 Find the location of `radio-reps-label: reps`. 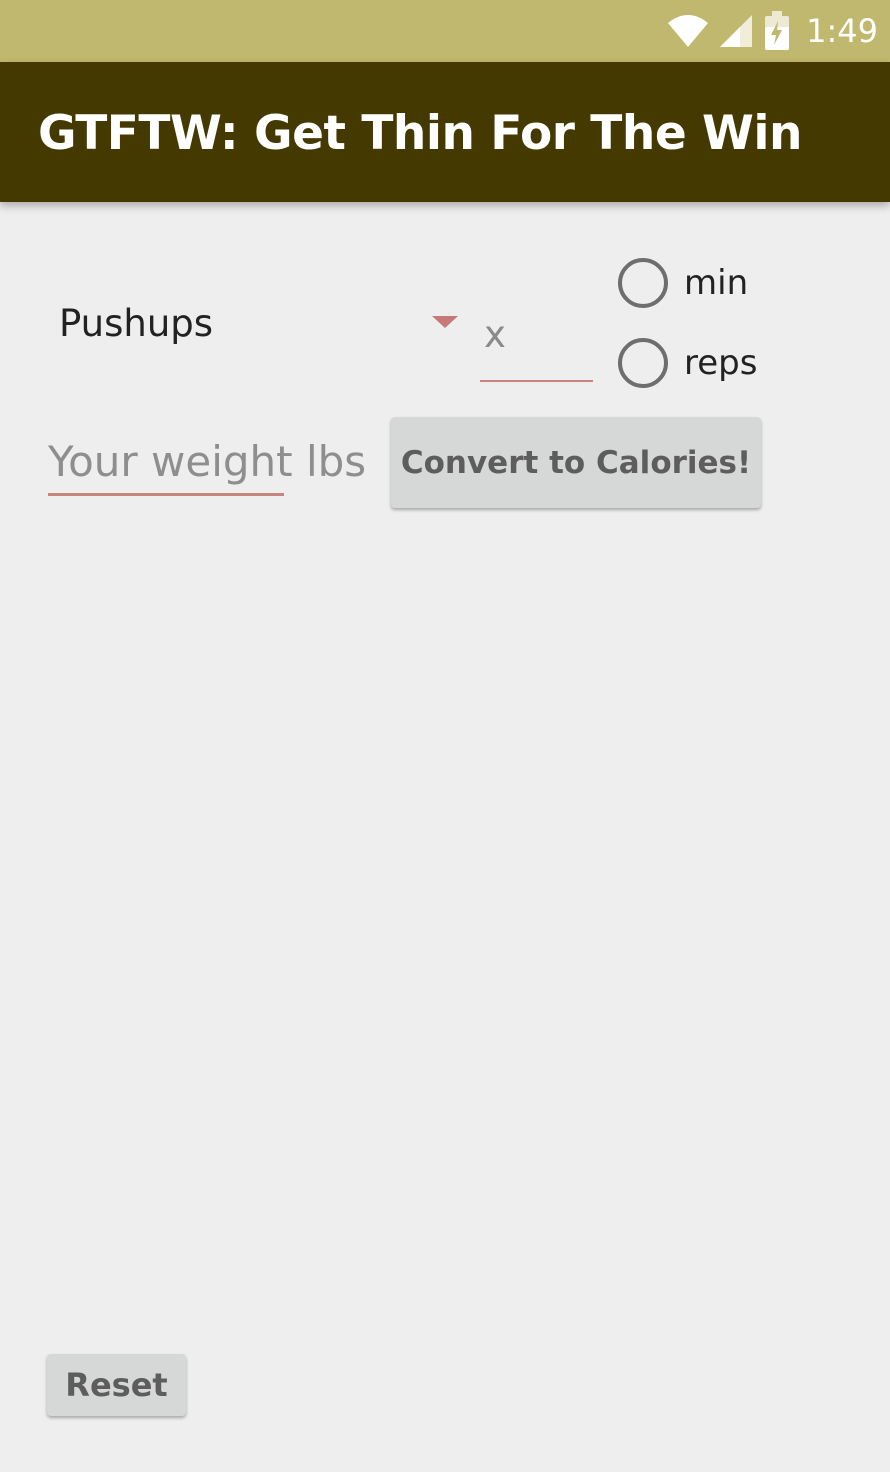

radio-reps-label: reps is located at coordinates (721, 363).